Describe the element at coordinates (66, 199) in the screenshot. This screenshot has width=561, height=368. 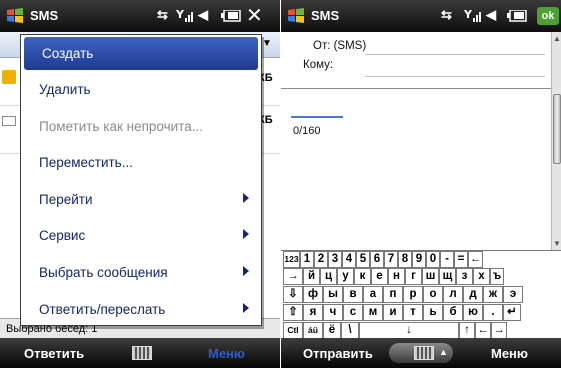
I see `menu-item-label: Перейти` at that location.